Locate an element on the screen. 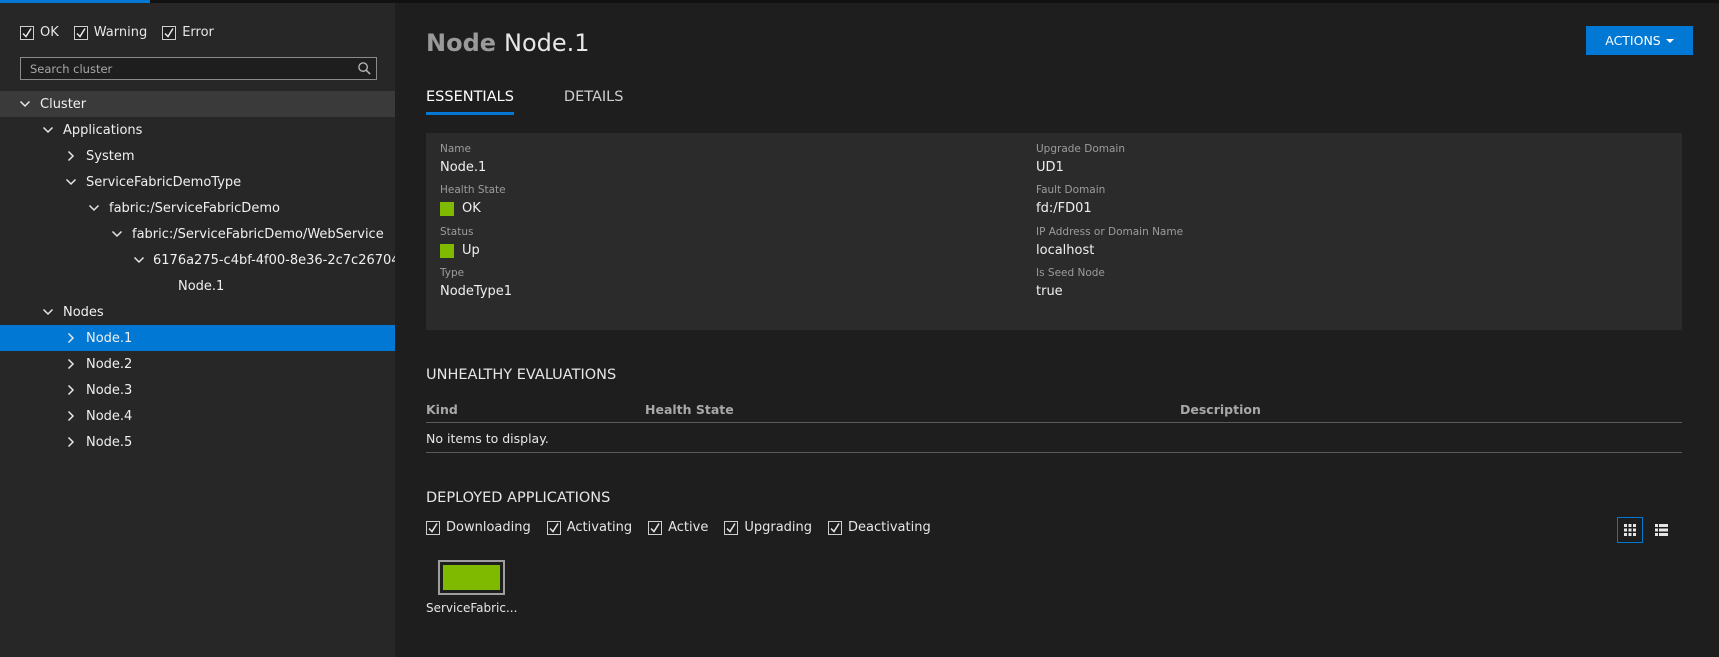  filter-ok-label: OK is located at coordinates (49, 32).